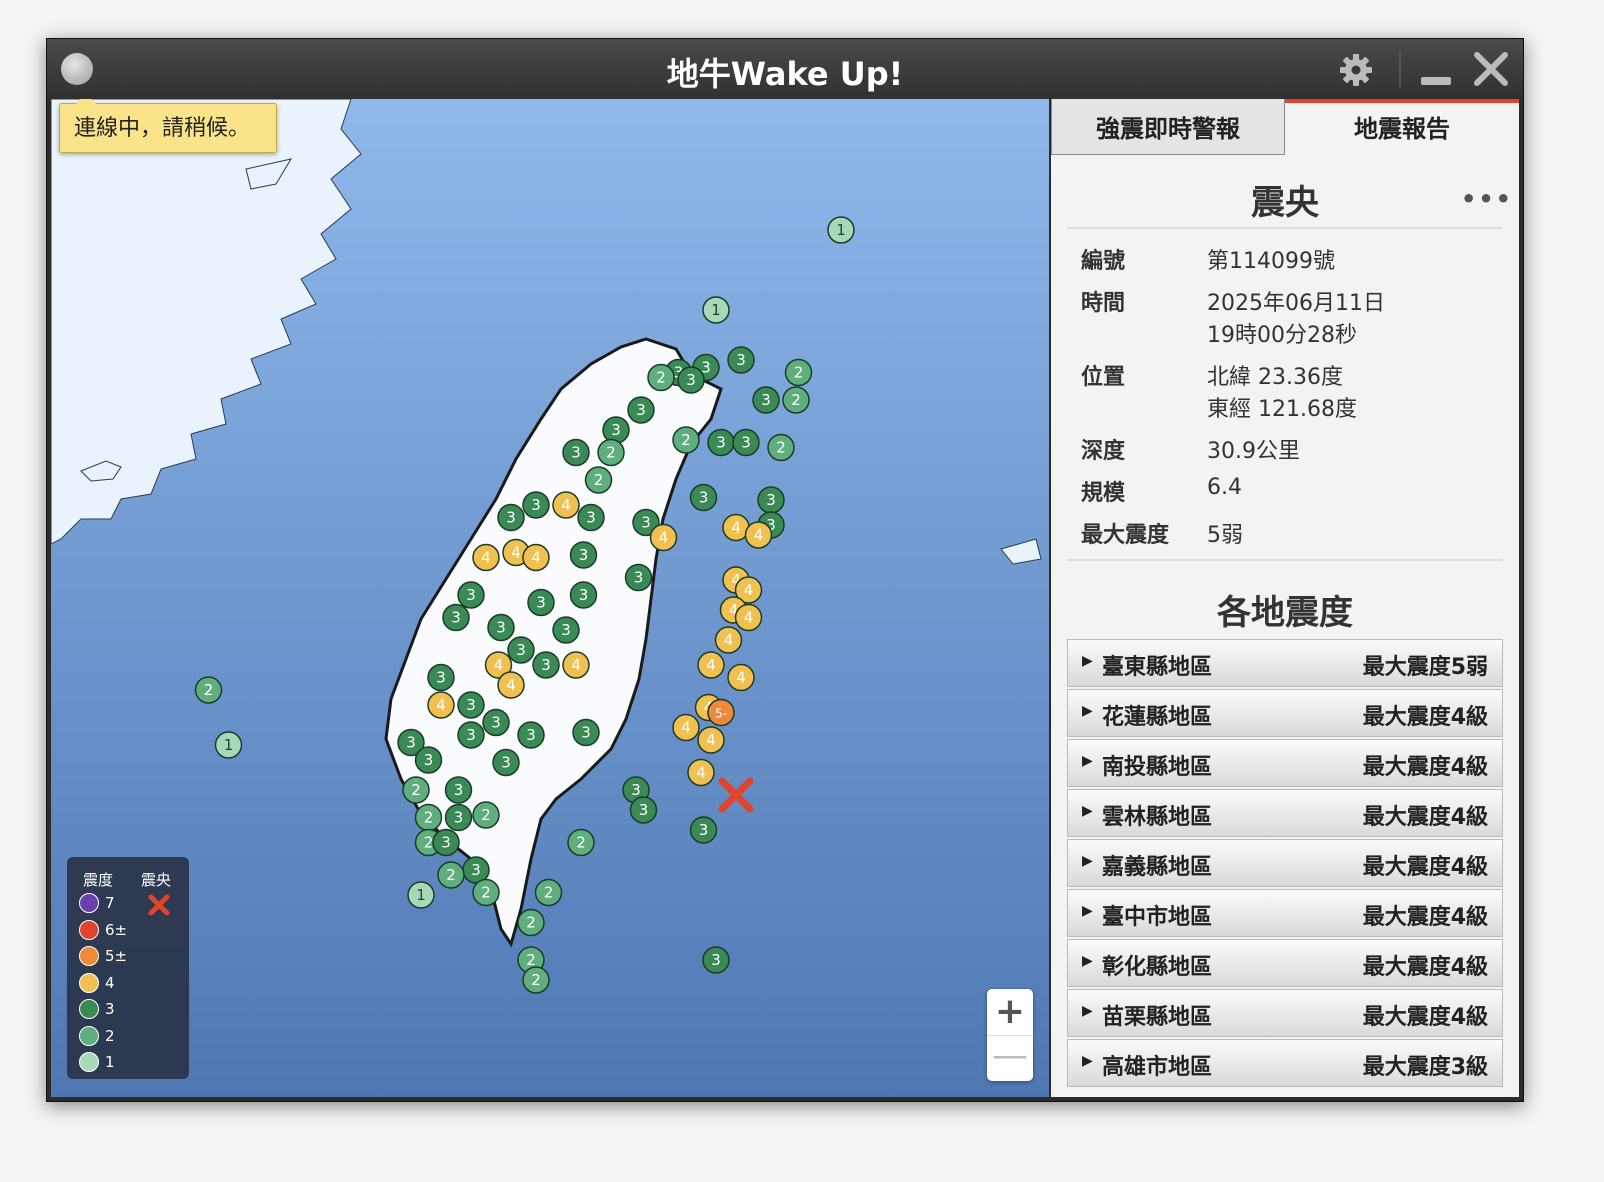 This screenshot has width=1604, height=1182. Describe the element at coordinates (1285, 913) in the screenshot. I see `region-row-taichung: ▶ 臺中市地區 最大震度4級` at that location.